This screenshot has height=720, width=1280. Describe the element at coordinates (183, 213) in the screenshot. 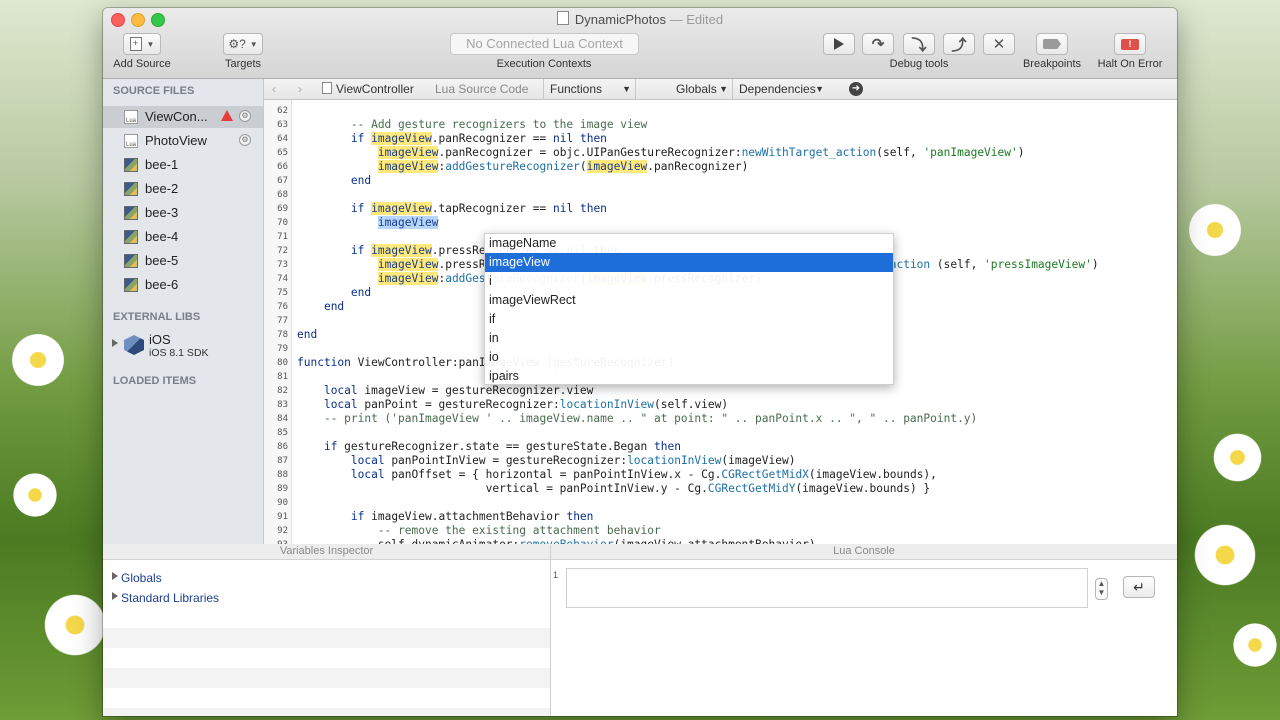

I see `sidebar-item-bee-3: bee-3` at that location.